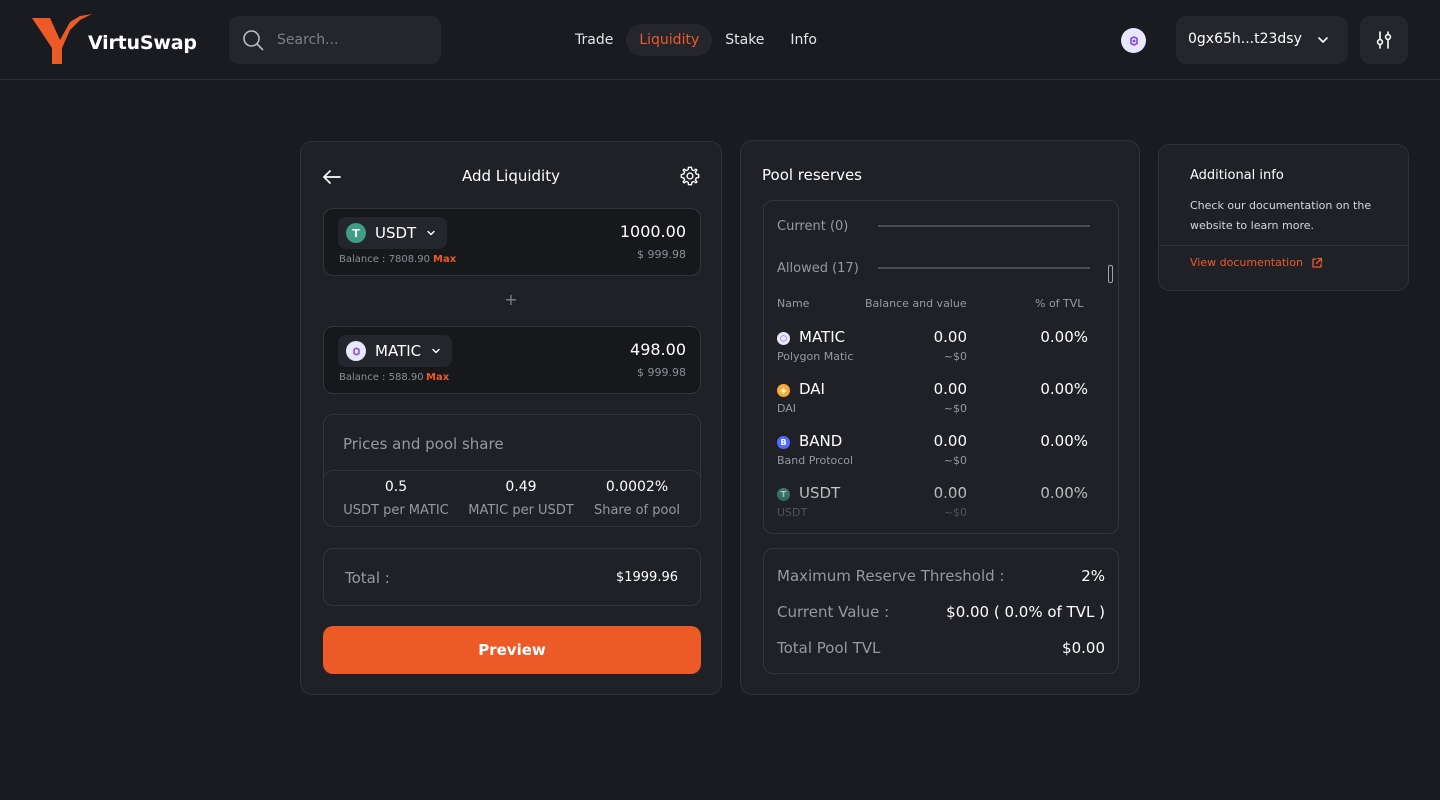 The width and height of the screenshot is (1440, 800). I want to click on price-label: MATIC per USDT, so click(521, 510).